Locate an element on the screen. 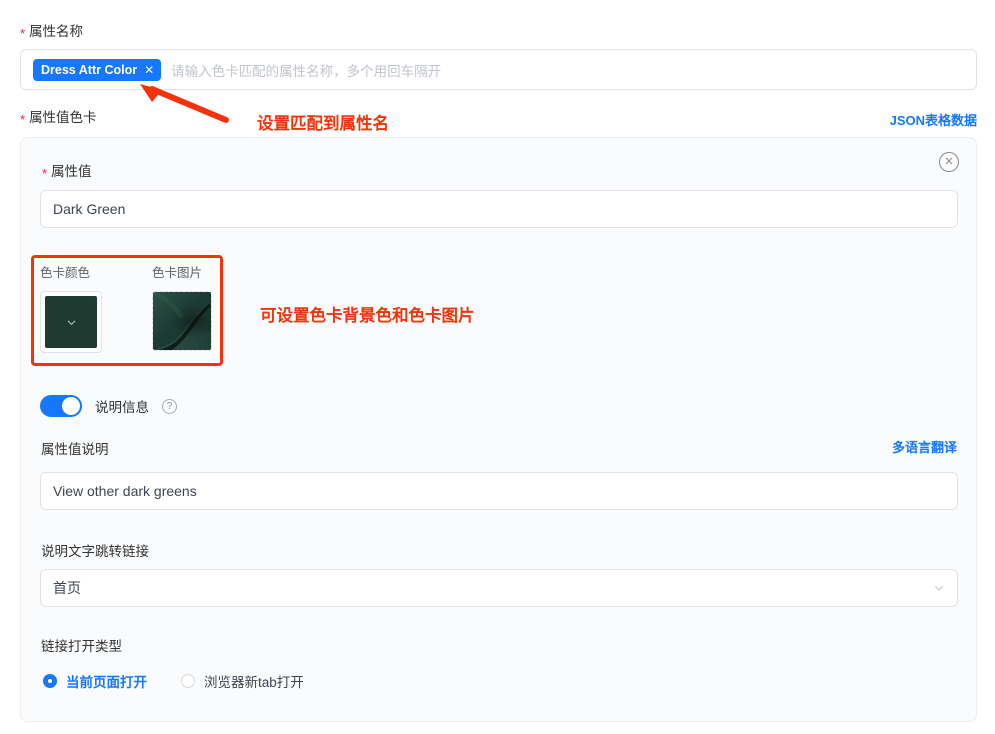 This screenshot has height=734, width=995. annotation-arrow-icon is located at coordinates (184, 103).